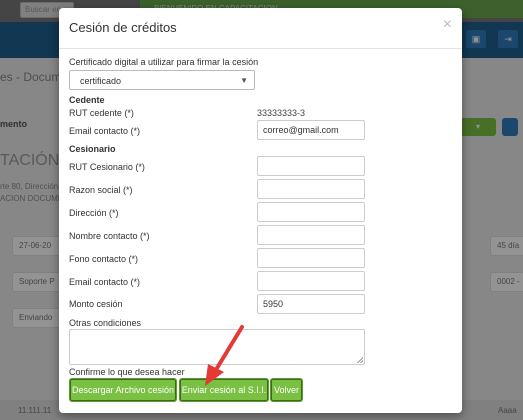 This screenshot has height=420, width=523. What do you see at coordinates (104, 259) in the screenshot?
I see `fono-contacto-label: Fono contacto (*)` at bounding box center [104, 259].